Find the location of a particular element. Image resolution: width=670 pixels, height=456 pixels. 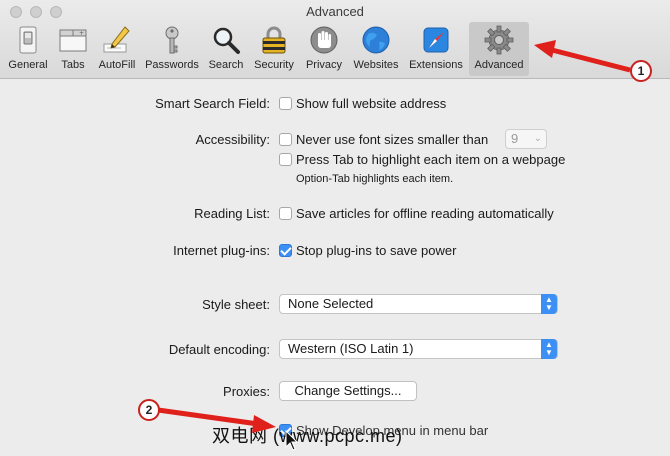

arrow-1-shaft is located at coordinates (591, 60).